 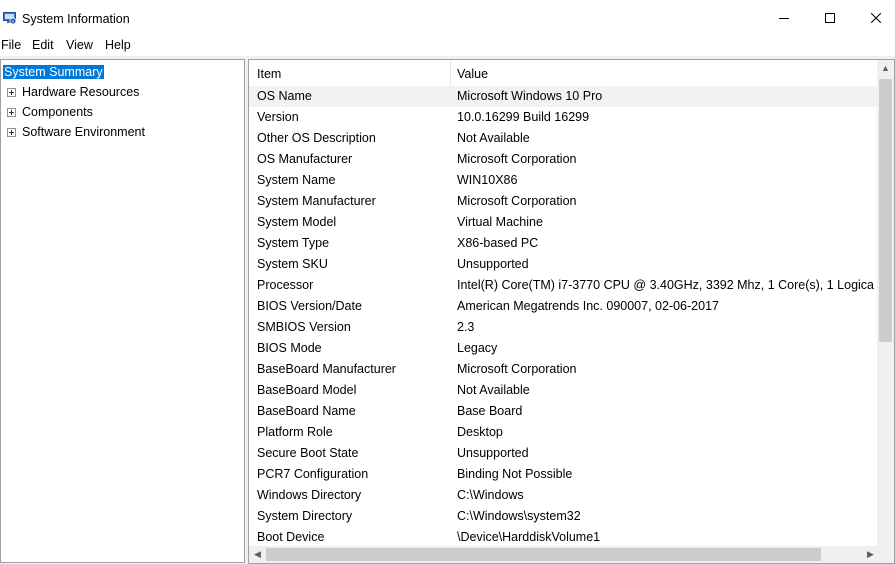 I want to click on table-row: BaseBoard Model Not Available, so click(x=564, y=390).